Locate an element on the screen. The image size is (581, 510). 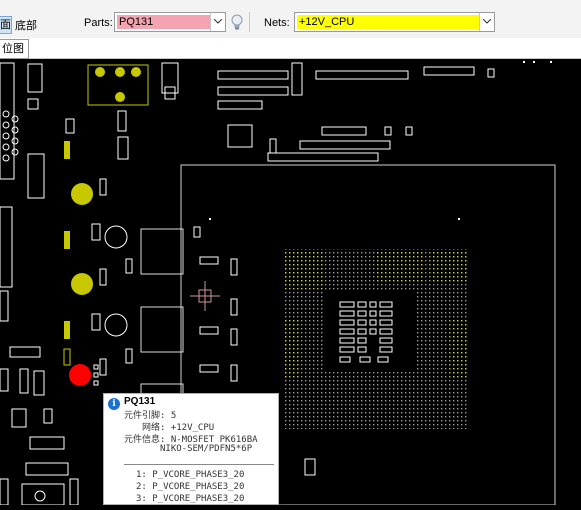
selected-part-pq131 is located at coordinates (80, 375).